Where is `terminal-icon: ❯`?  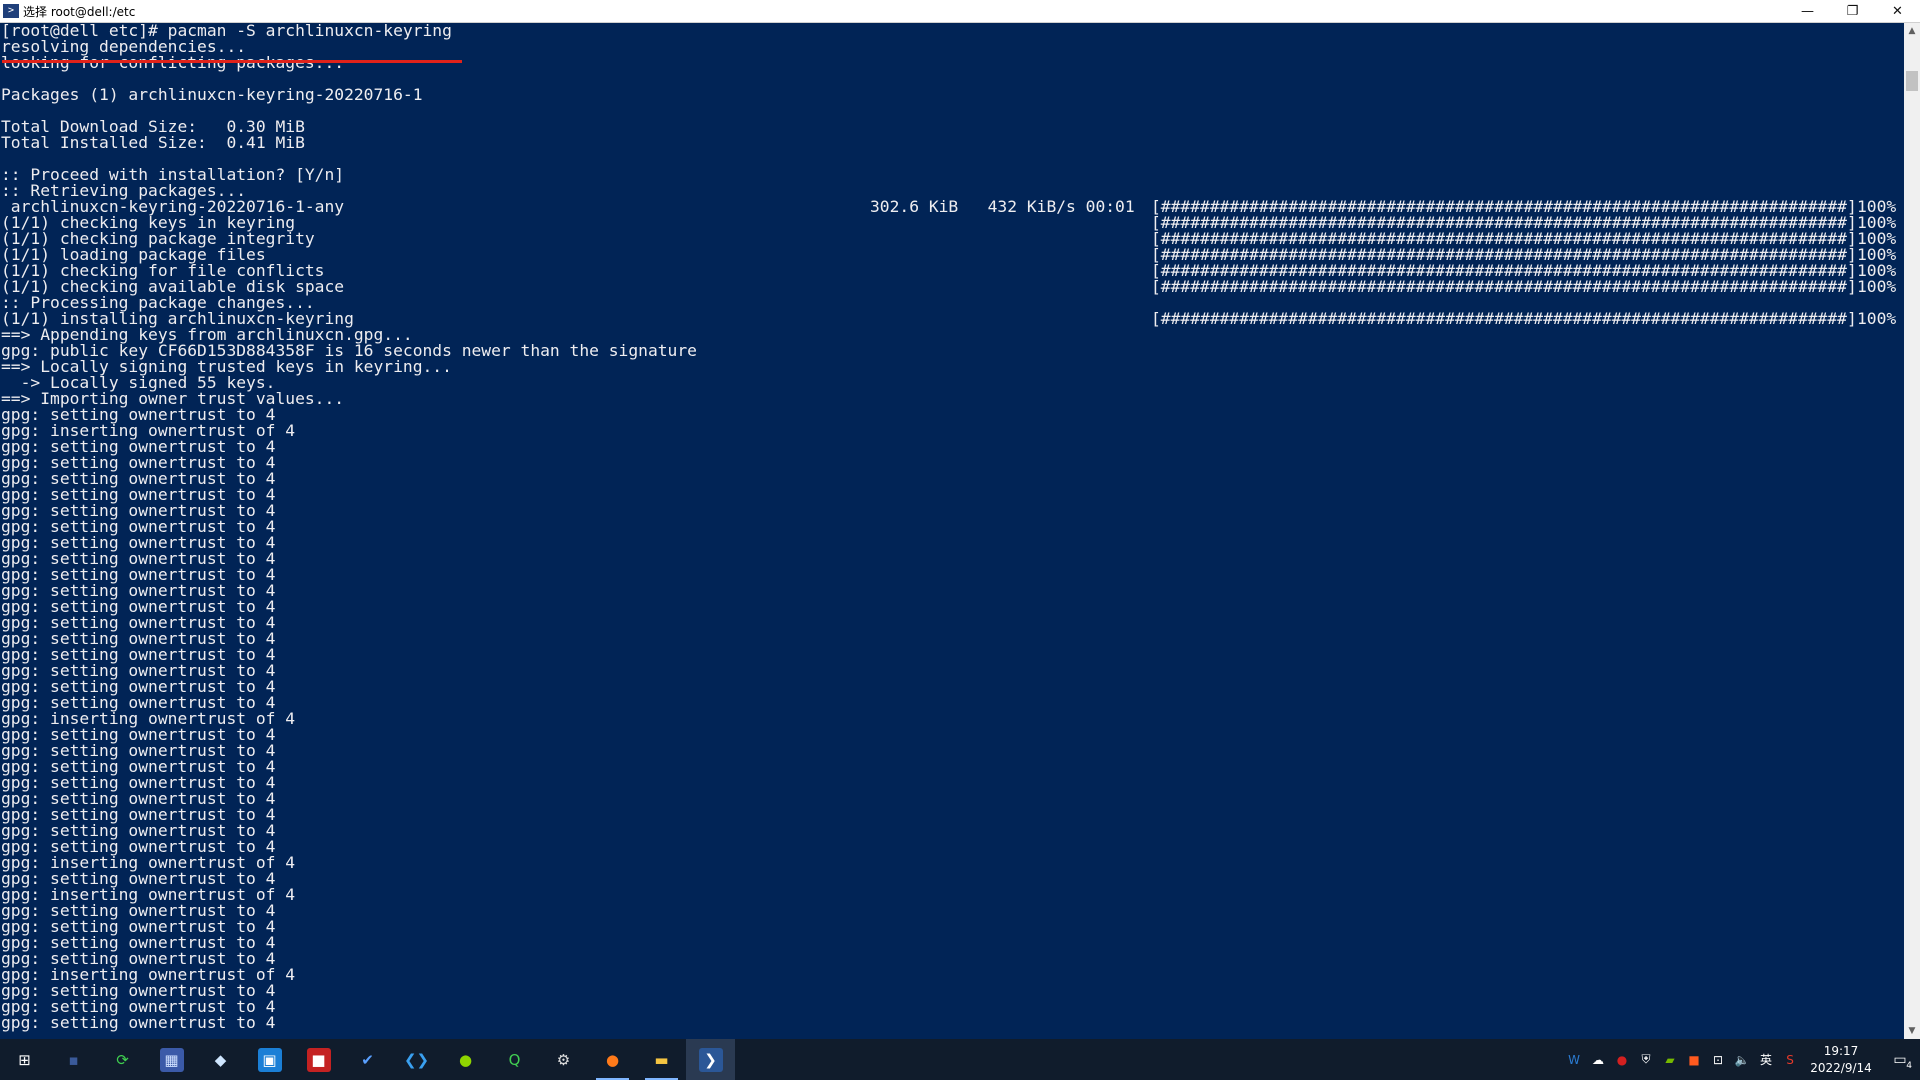
terminal-icon: ❯ is located at coordinates (710, 1059).